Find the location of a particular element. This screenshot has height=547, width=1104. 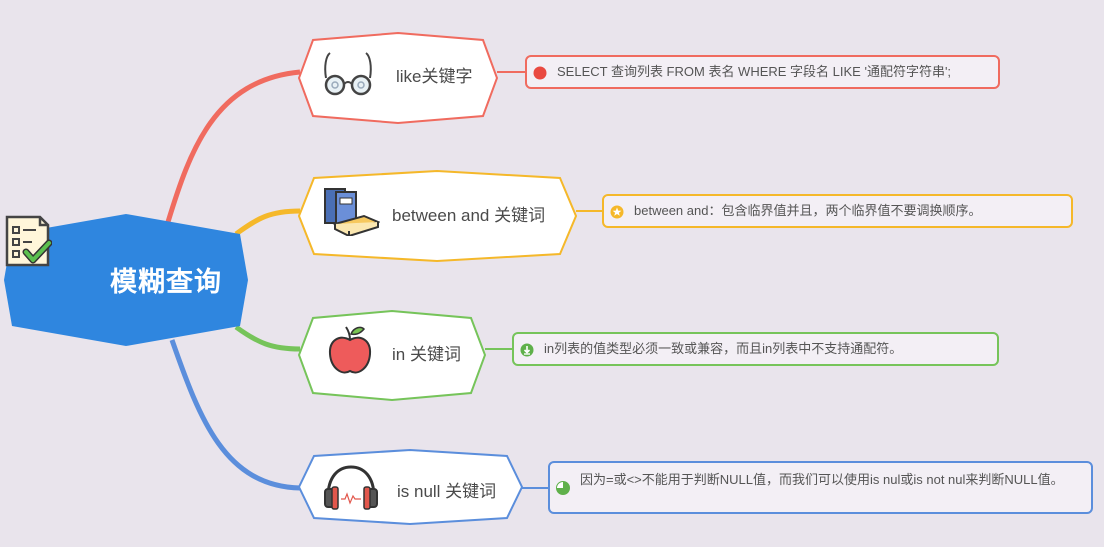

note-text-between: between and：包含临界值并且，两个临界值不要调换顺序。 is located at coordinates (808, 210).